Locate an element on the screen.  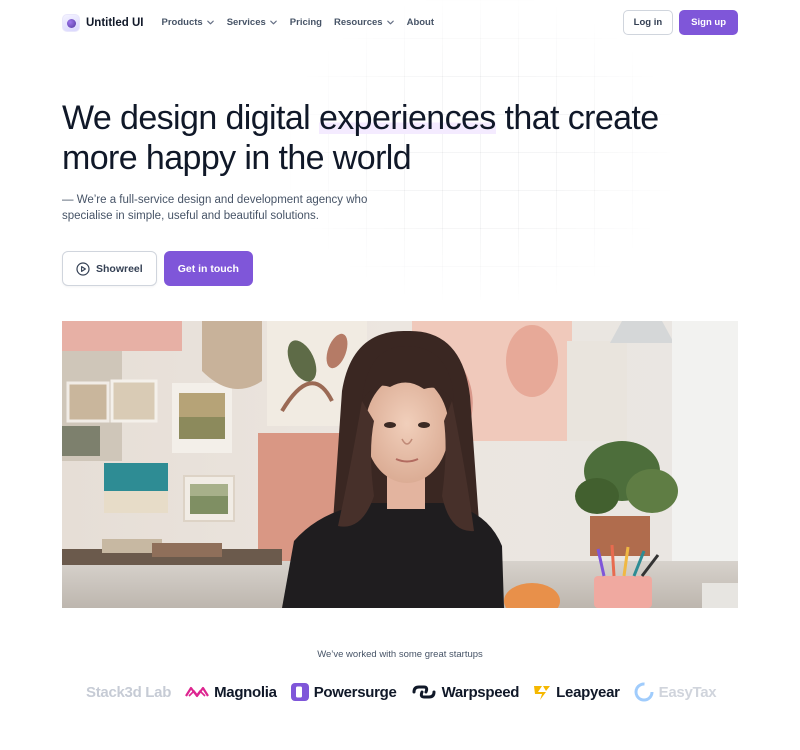
hero-actions: Showreel Get in touch is located at coordinates (157, 268).